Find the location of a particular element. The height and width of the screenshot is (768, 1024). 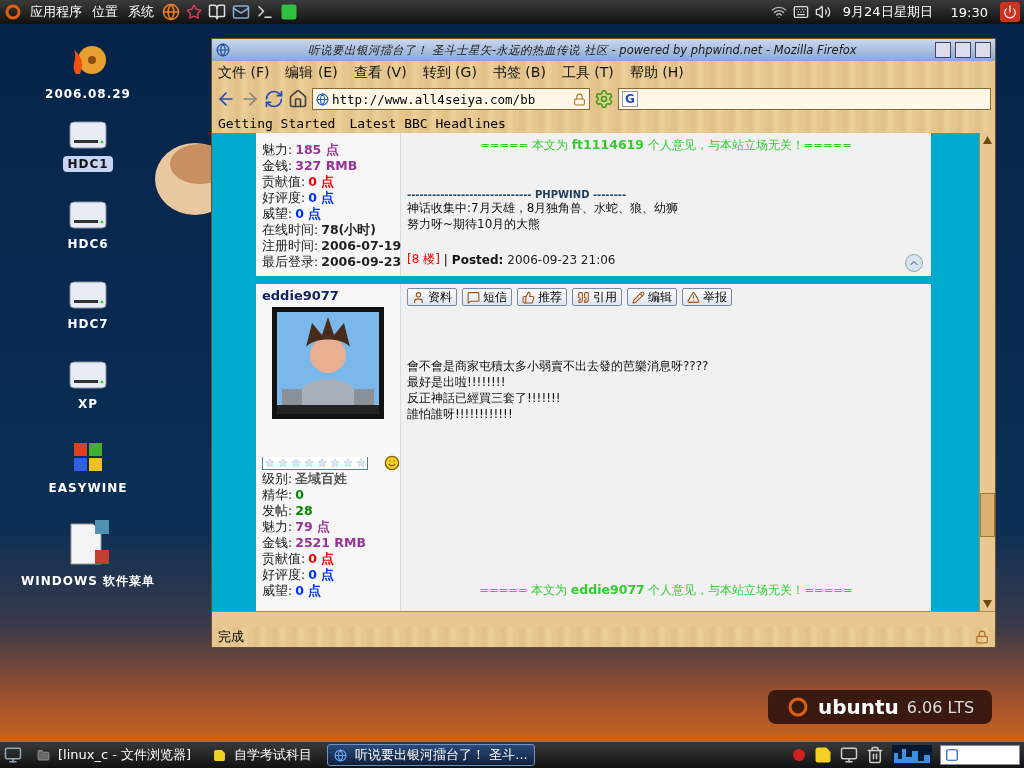

scroll-up-icon is located at coordinates (987, 140).